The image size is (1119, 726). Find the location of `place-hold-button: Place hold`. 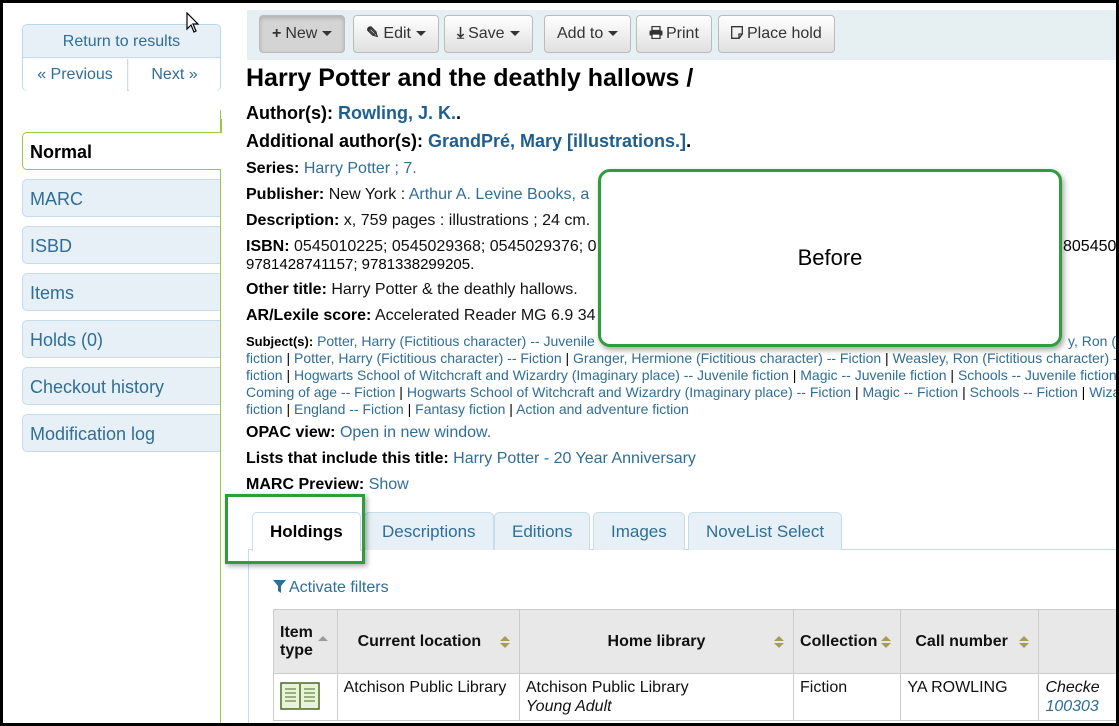

place-hold-button: Place hold is located at coordinates (776, 34).